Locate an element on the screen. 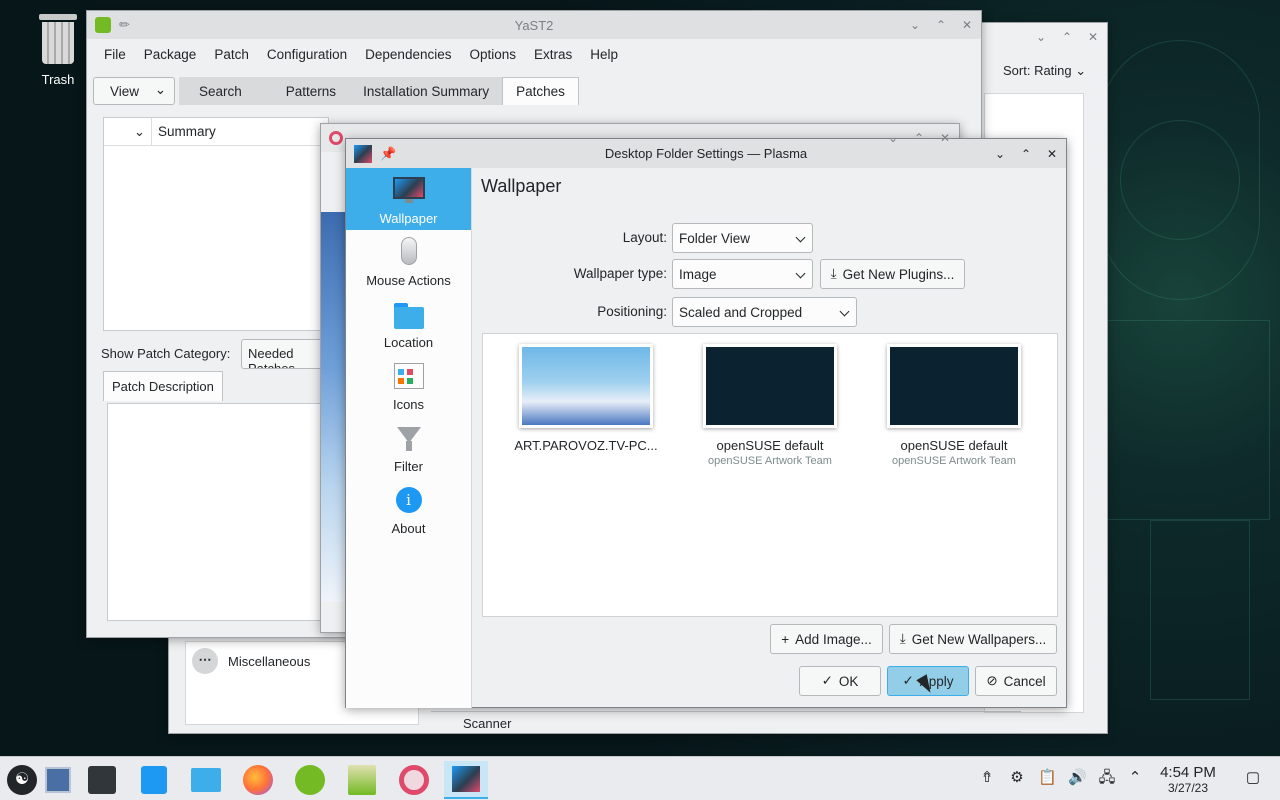 The image size is (1280, 800). tab-patches: Patches is located at coordinates (540, 91).